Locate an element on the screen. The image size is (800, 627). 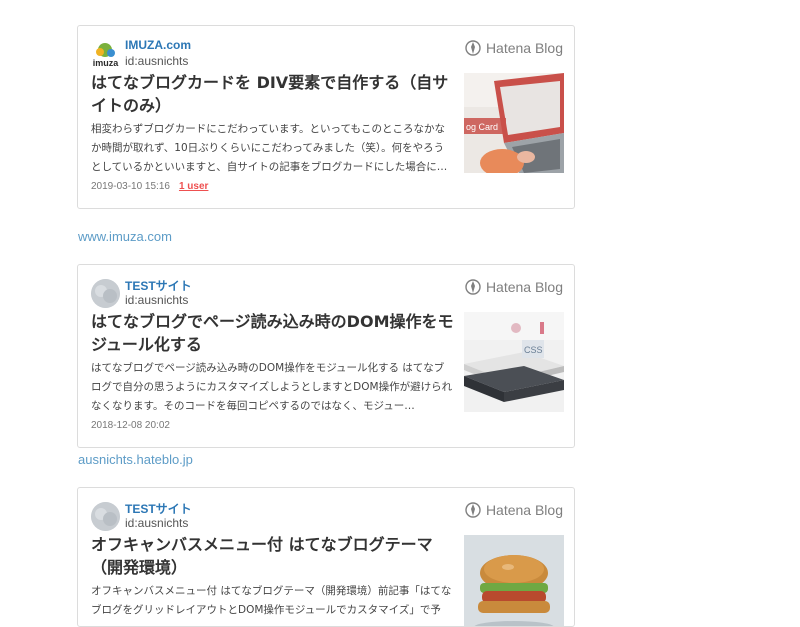
site-favicon: imuza is located at coordinates (105, 54).